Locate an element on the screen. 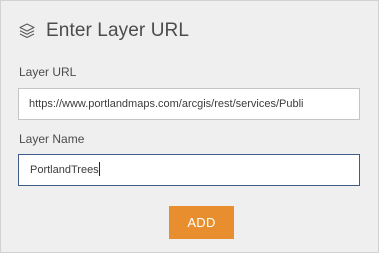  layer-url-label: Layer URL is located at coordinates (48, 72).